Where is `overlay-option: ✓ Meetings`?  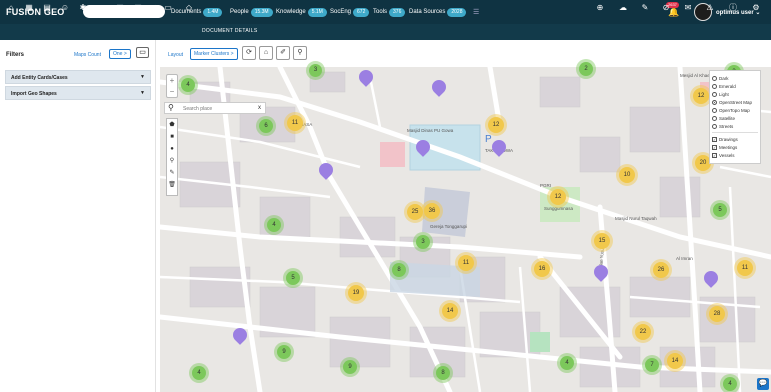 overlay-option: ✓ Meetings is located at coordinates (735, 147).